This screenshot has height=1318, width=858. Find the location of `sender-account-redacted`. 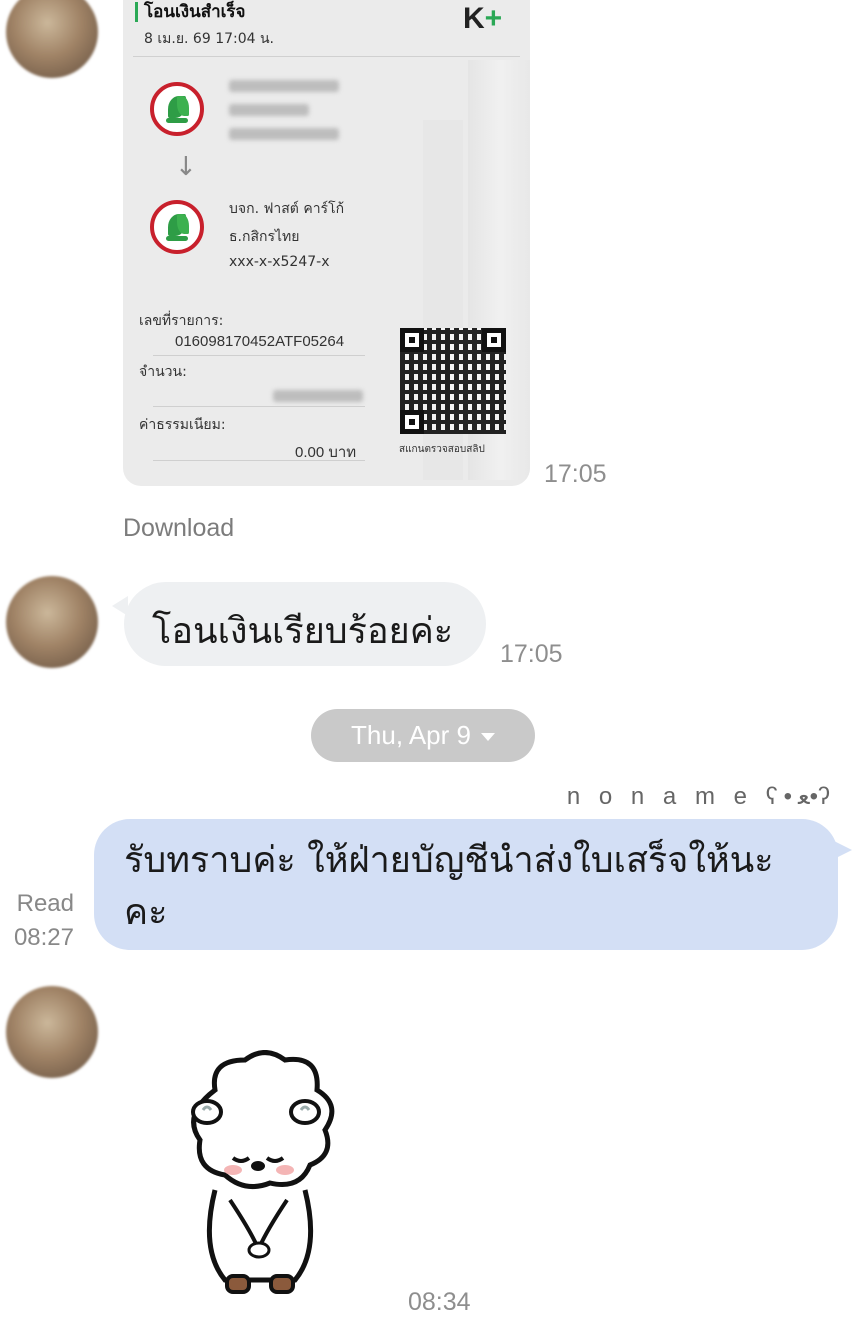

sender-account-redacted is located at coordinates (284, 134).